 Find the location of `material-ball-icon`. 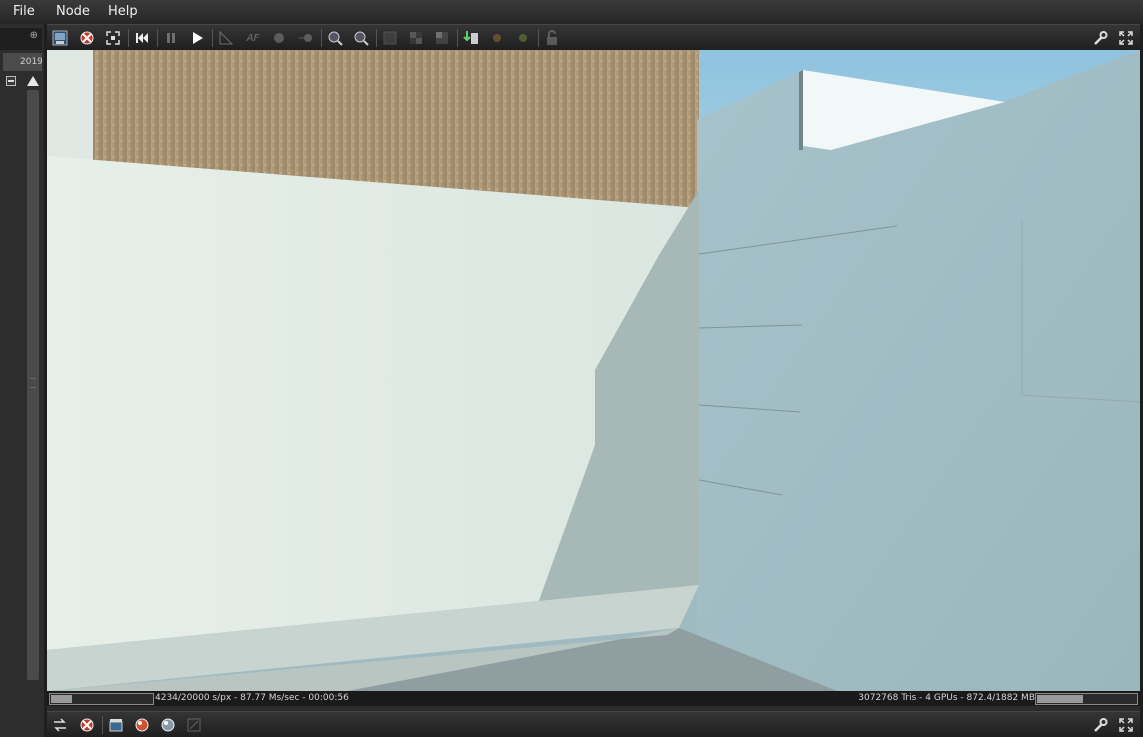

material-ball-icon is located at coordinates (142, 725).